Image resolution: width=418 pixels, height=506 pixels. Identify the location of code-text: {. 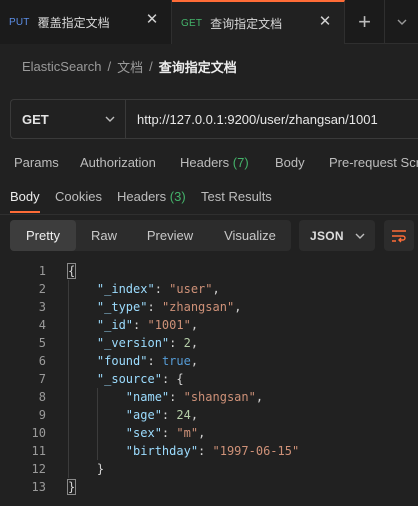
(71, 271).